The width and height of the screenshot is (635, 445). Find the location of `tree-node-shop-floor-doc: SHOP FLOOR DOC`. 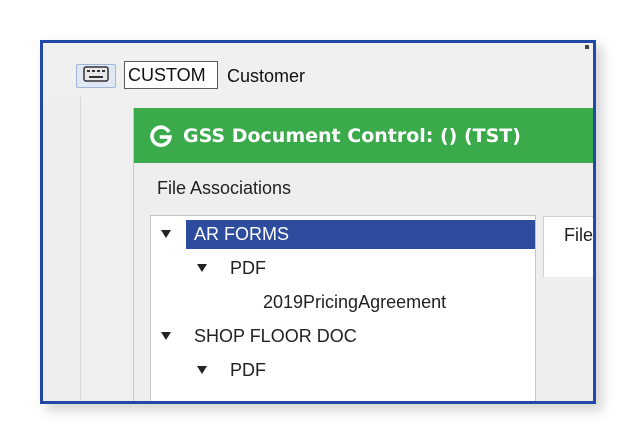

tree-node-shop-floor-doc: SHOP FLOOR DOC is located at coordinates (343, 336).